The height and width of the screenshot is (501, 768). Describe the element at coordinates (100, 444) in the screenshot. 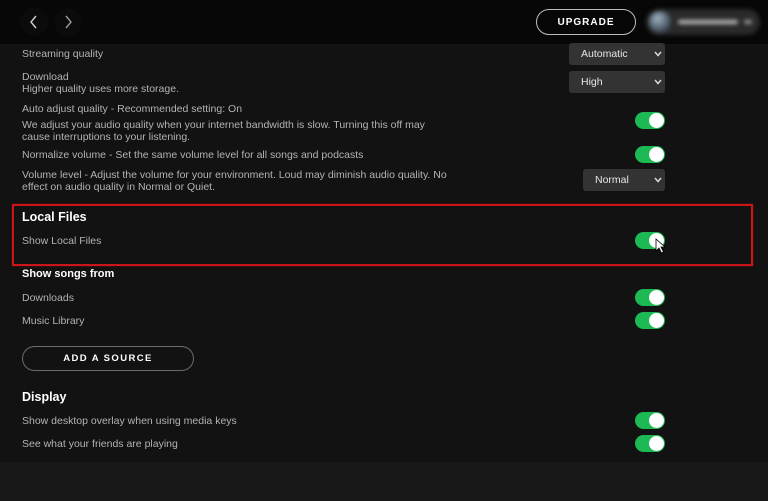

I see `friends-playing-label: See what your friends are playing` at that location.